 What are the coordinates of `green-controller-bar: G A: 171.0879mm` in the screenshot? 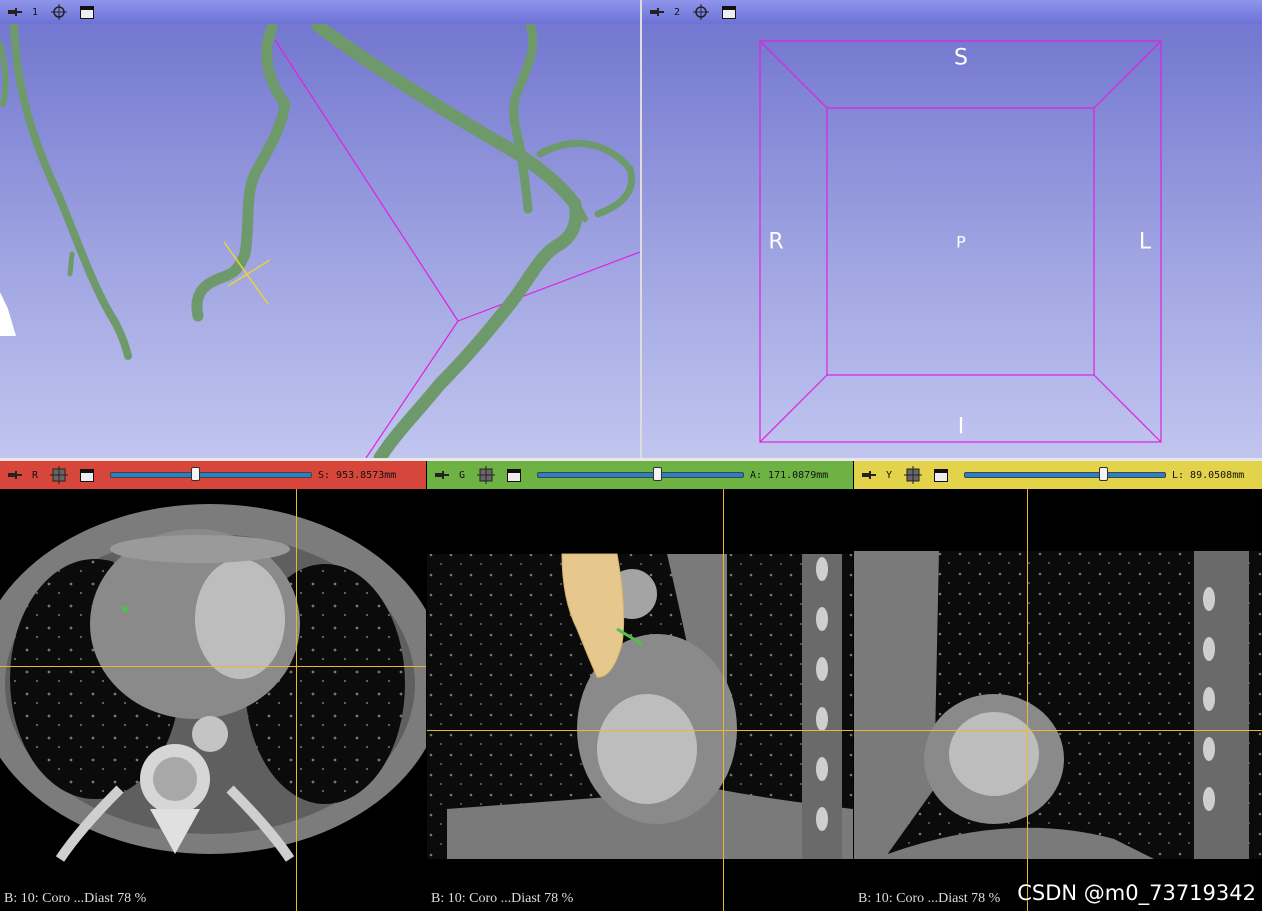 It's located at (640, 475).